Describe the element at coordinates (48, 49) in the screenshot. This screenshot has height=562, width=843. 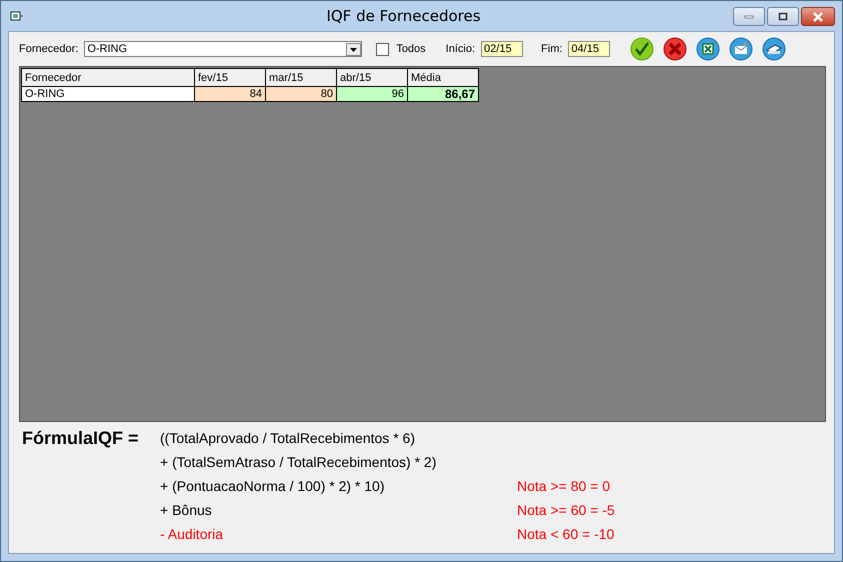
I see `supplier-label: Fornecedor:` at that location.